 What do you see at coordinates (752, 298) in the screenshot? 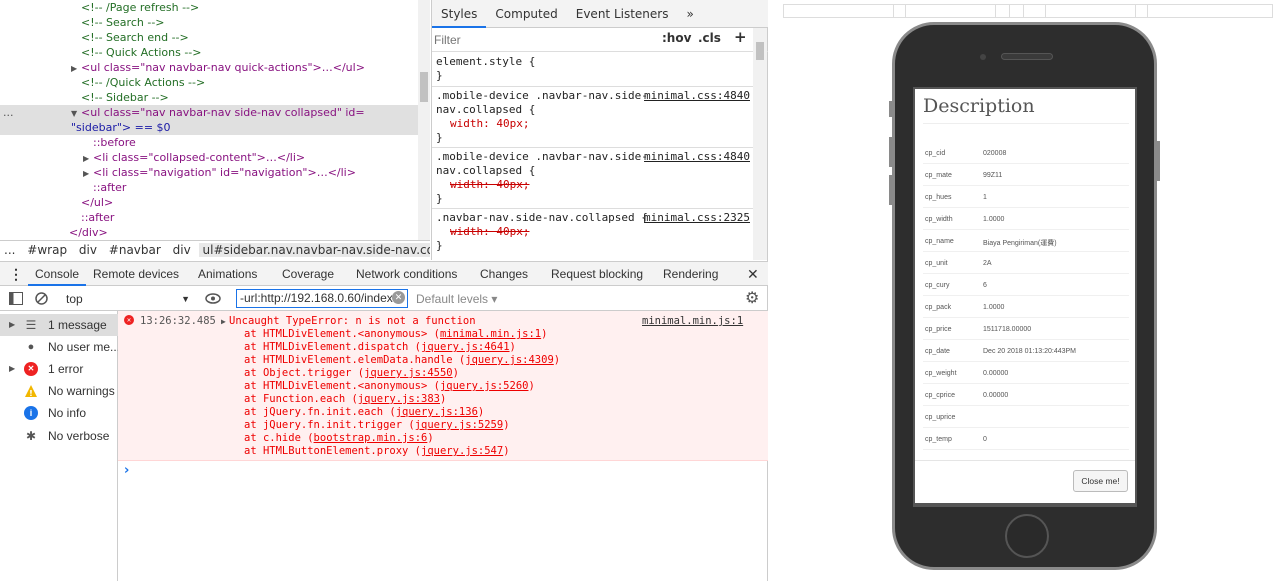
I see `gear-icon: ⚙` at bounding box center [752, 298].